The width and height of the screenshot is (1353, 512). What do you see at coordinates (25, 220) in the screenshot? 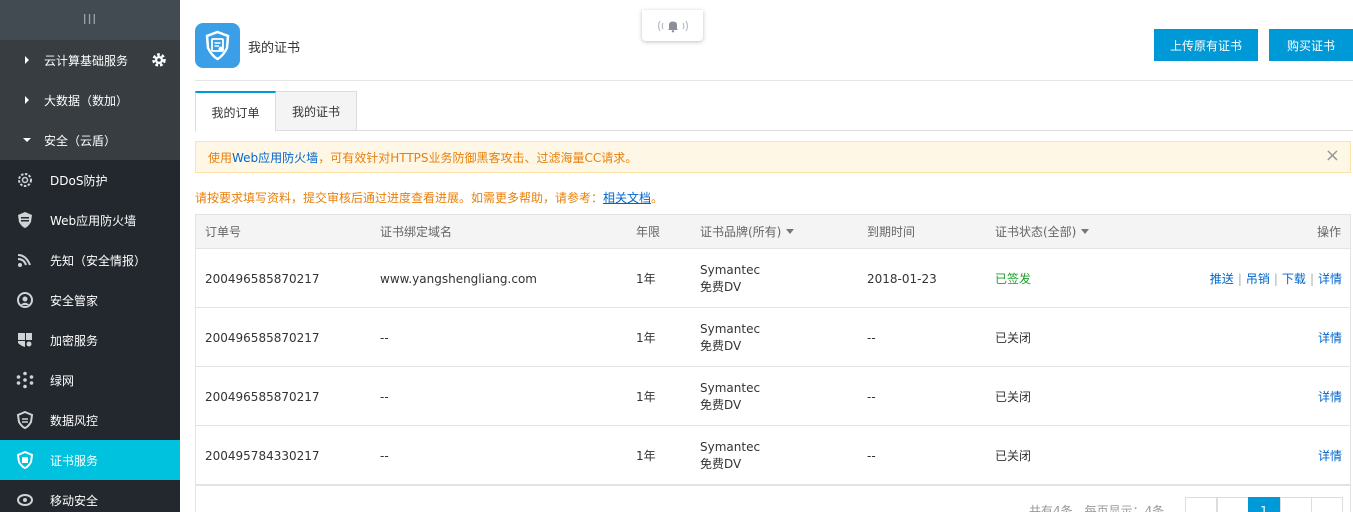
I see `firewall-shield-icon` at bounding box center [25, 220].